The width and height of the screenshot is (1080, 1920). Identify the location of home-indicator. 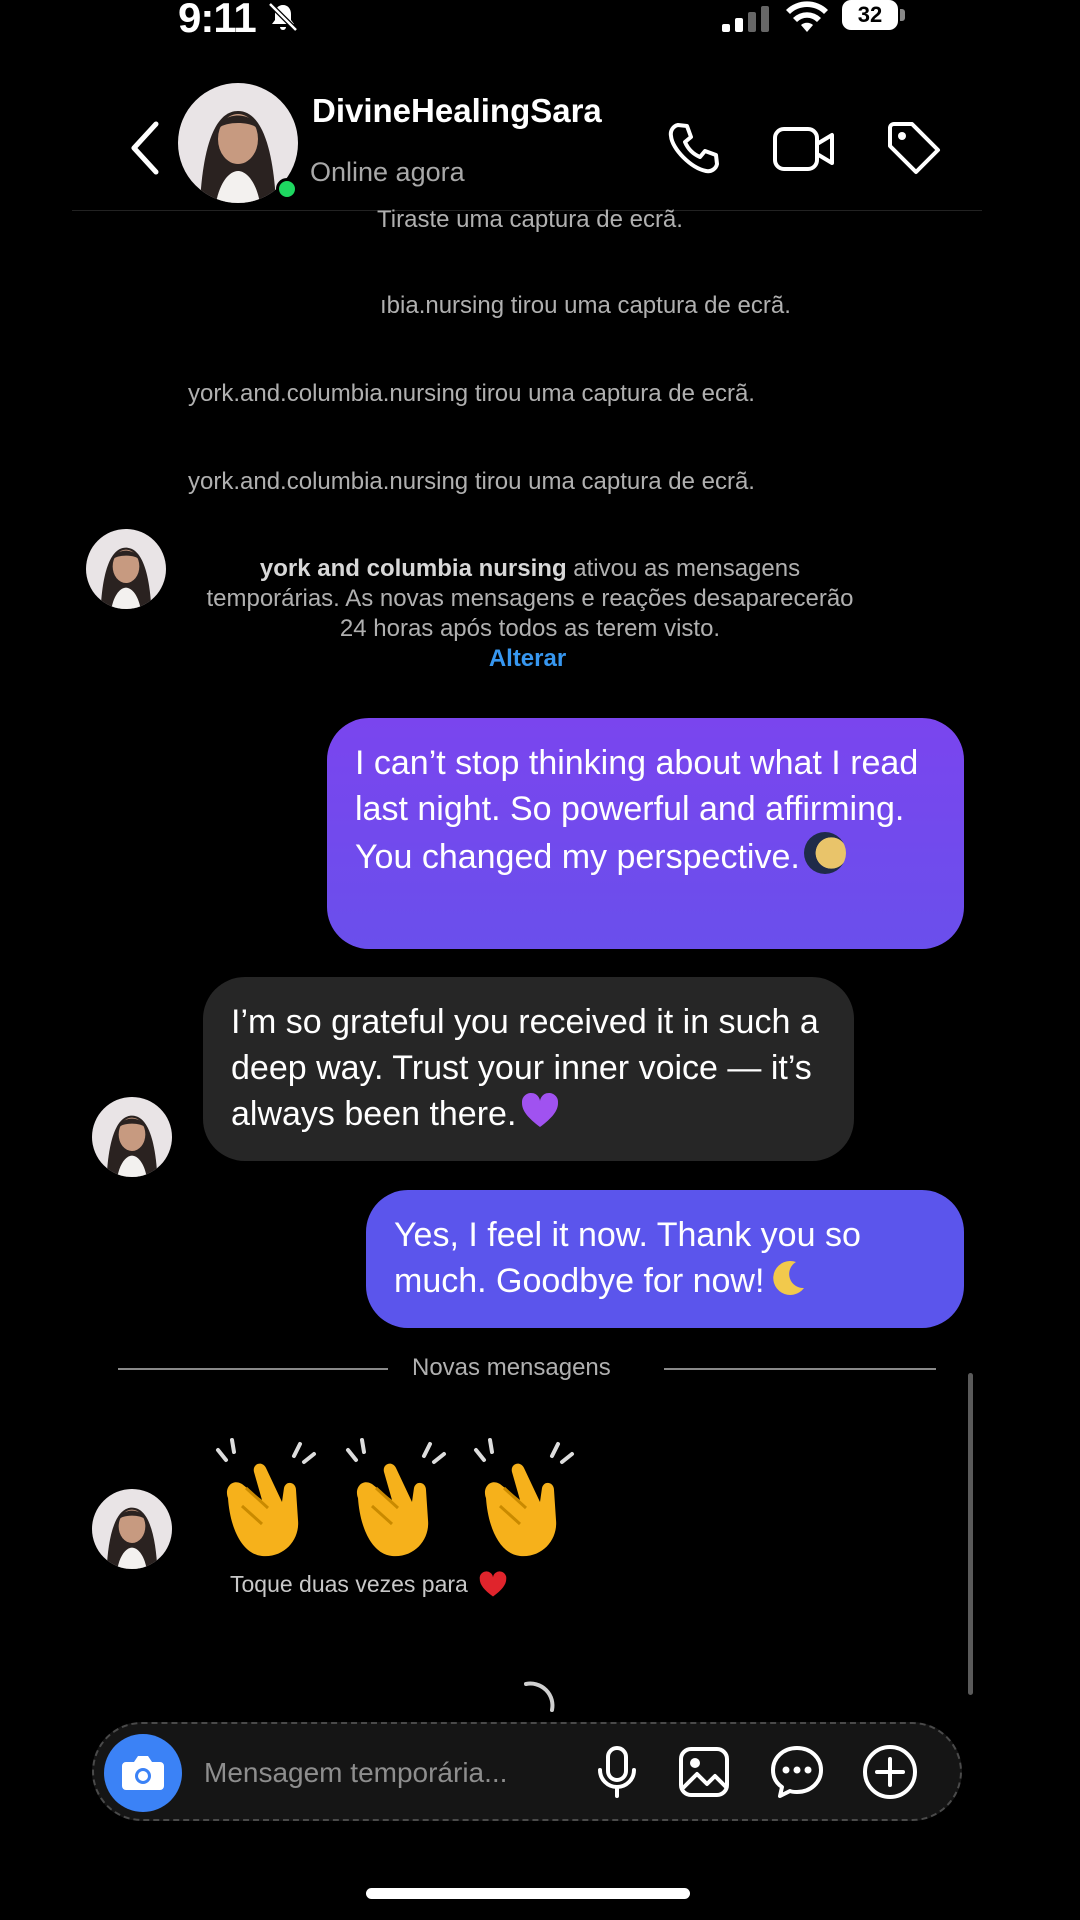
(528, 1893).